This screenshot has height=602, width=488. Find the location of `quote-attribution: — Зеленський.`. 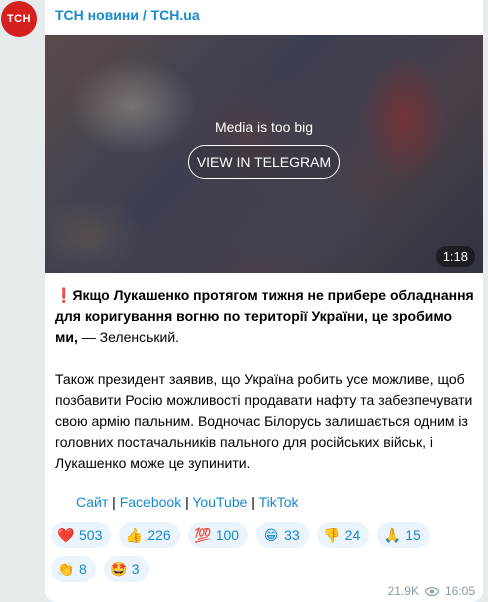

quote-attribution: — Зеленський. is located at coordinates (128, 337).